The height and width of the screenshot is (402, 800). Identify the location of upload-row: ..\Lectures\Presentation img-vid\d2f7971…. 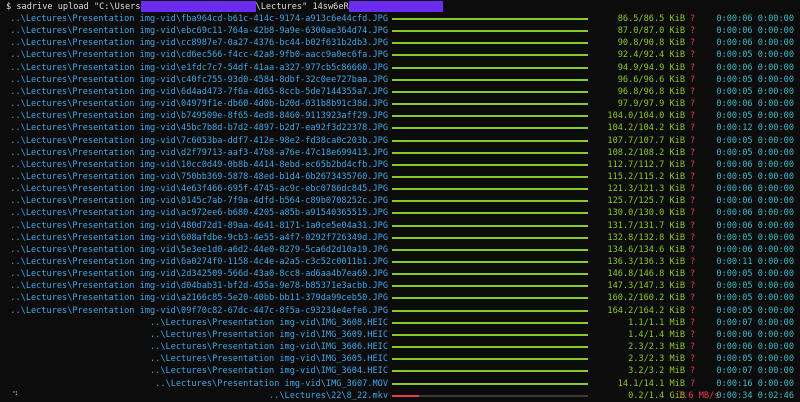
(400, 153).